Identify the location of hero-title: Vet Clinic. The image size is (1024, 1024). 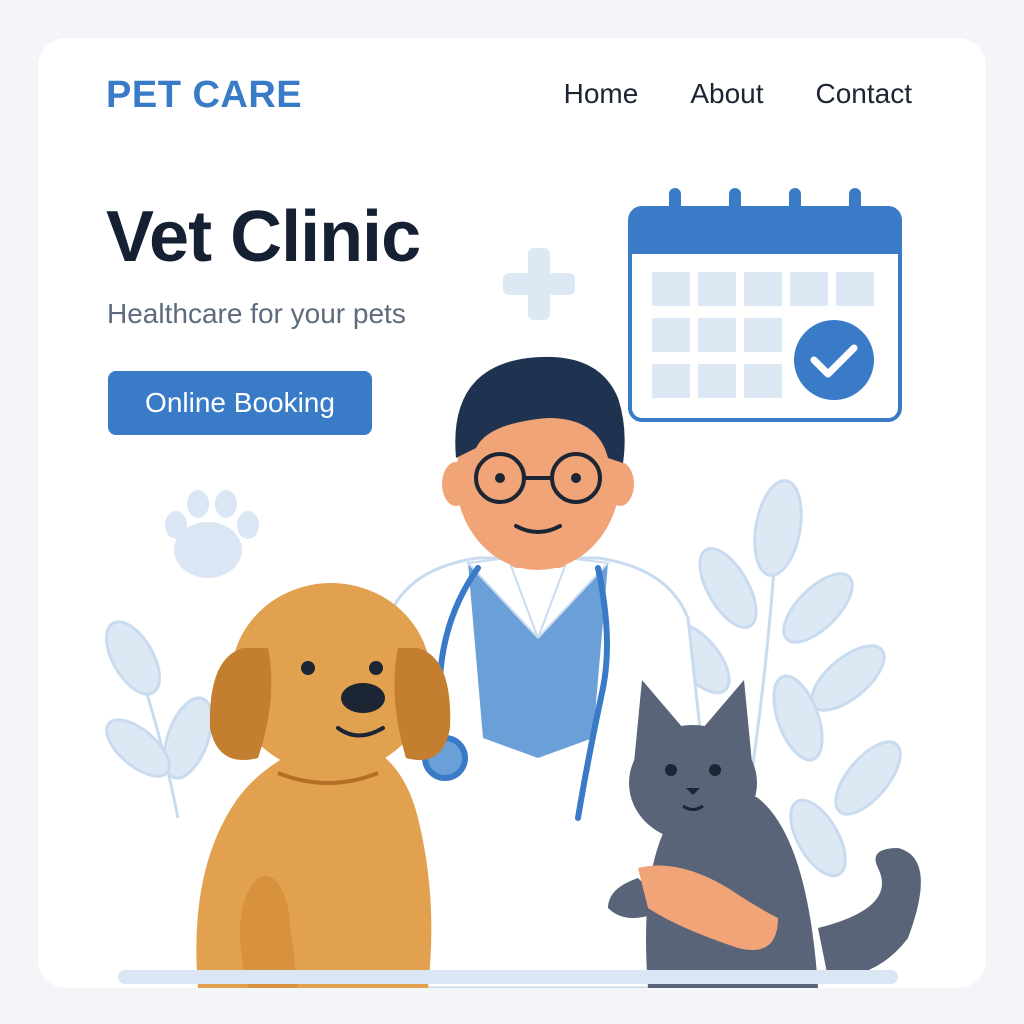
(263, 237).